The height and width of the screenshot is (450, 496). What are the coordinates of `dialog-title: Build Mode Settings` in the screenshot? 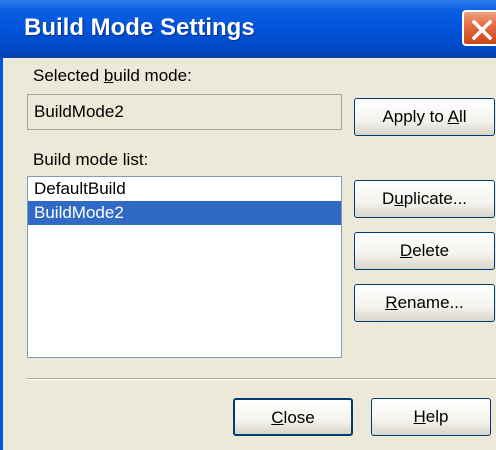 It's located at (139, 27).